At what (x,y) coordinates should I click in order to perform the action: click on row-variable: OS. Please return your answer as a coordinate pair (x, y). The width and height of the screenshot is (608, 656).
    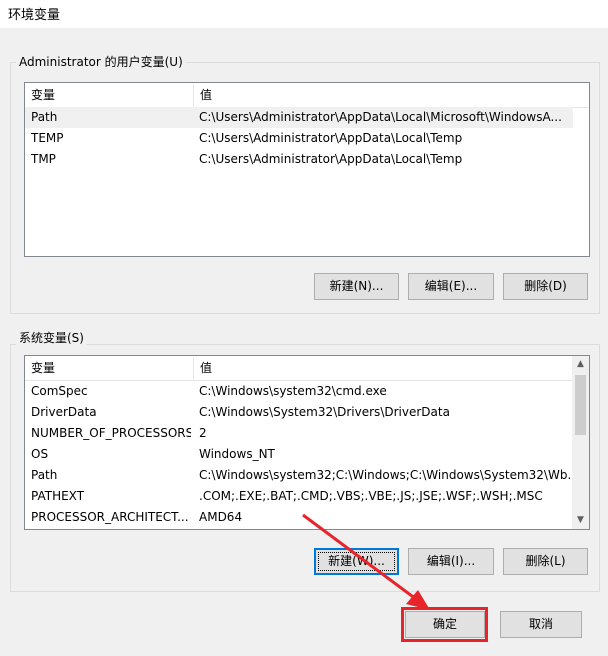
    Looking at the image, I should click on (40, 454).